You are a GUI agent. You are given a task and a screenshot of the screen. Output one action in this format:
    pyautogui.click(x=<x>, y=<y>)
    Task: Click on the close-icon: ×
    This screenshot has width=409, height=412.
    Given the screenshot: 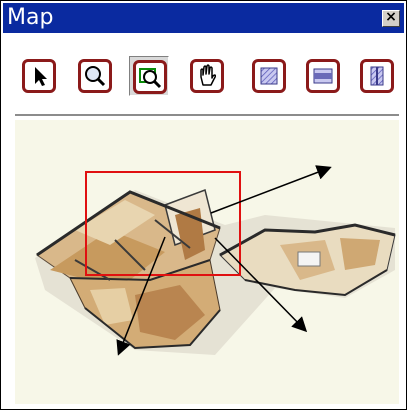 What is the action you would take?
    pyautogui.click(x=391, y=17)
    